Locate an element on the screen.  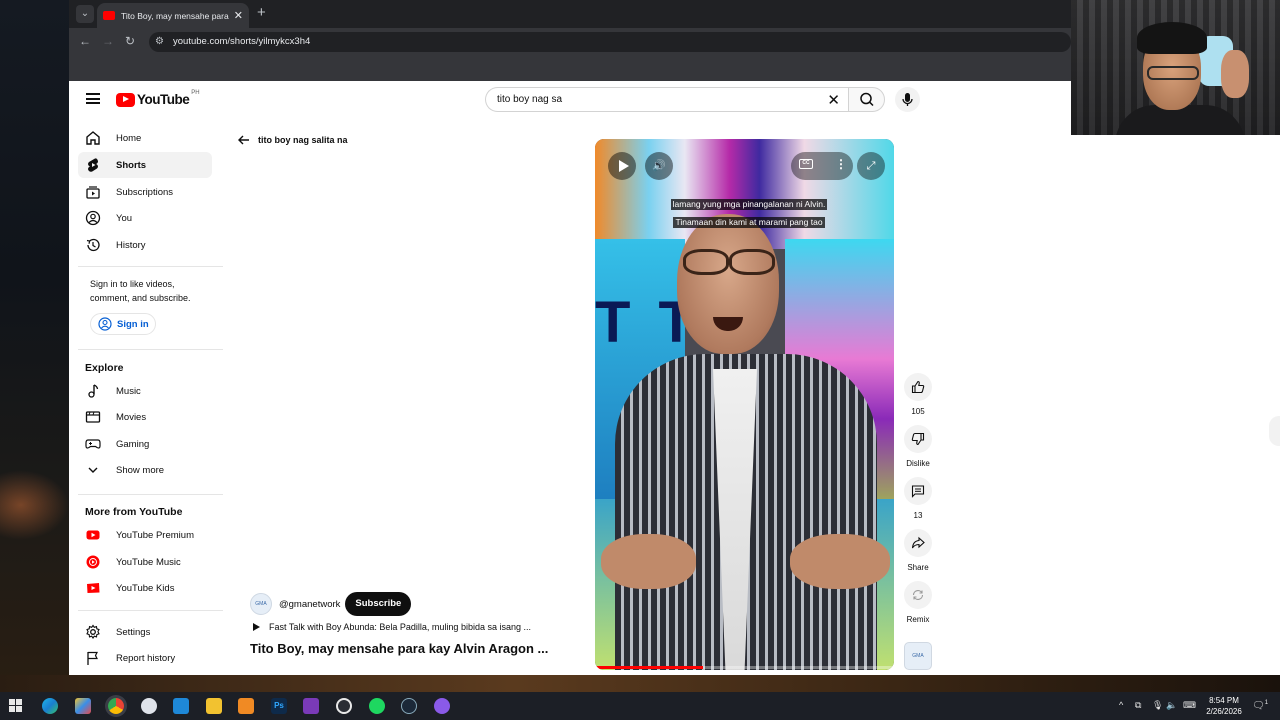
search-button is located at coordinates (866, 99).